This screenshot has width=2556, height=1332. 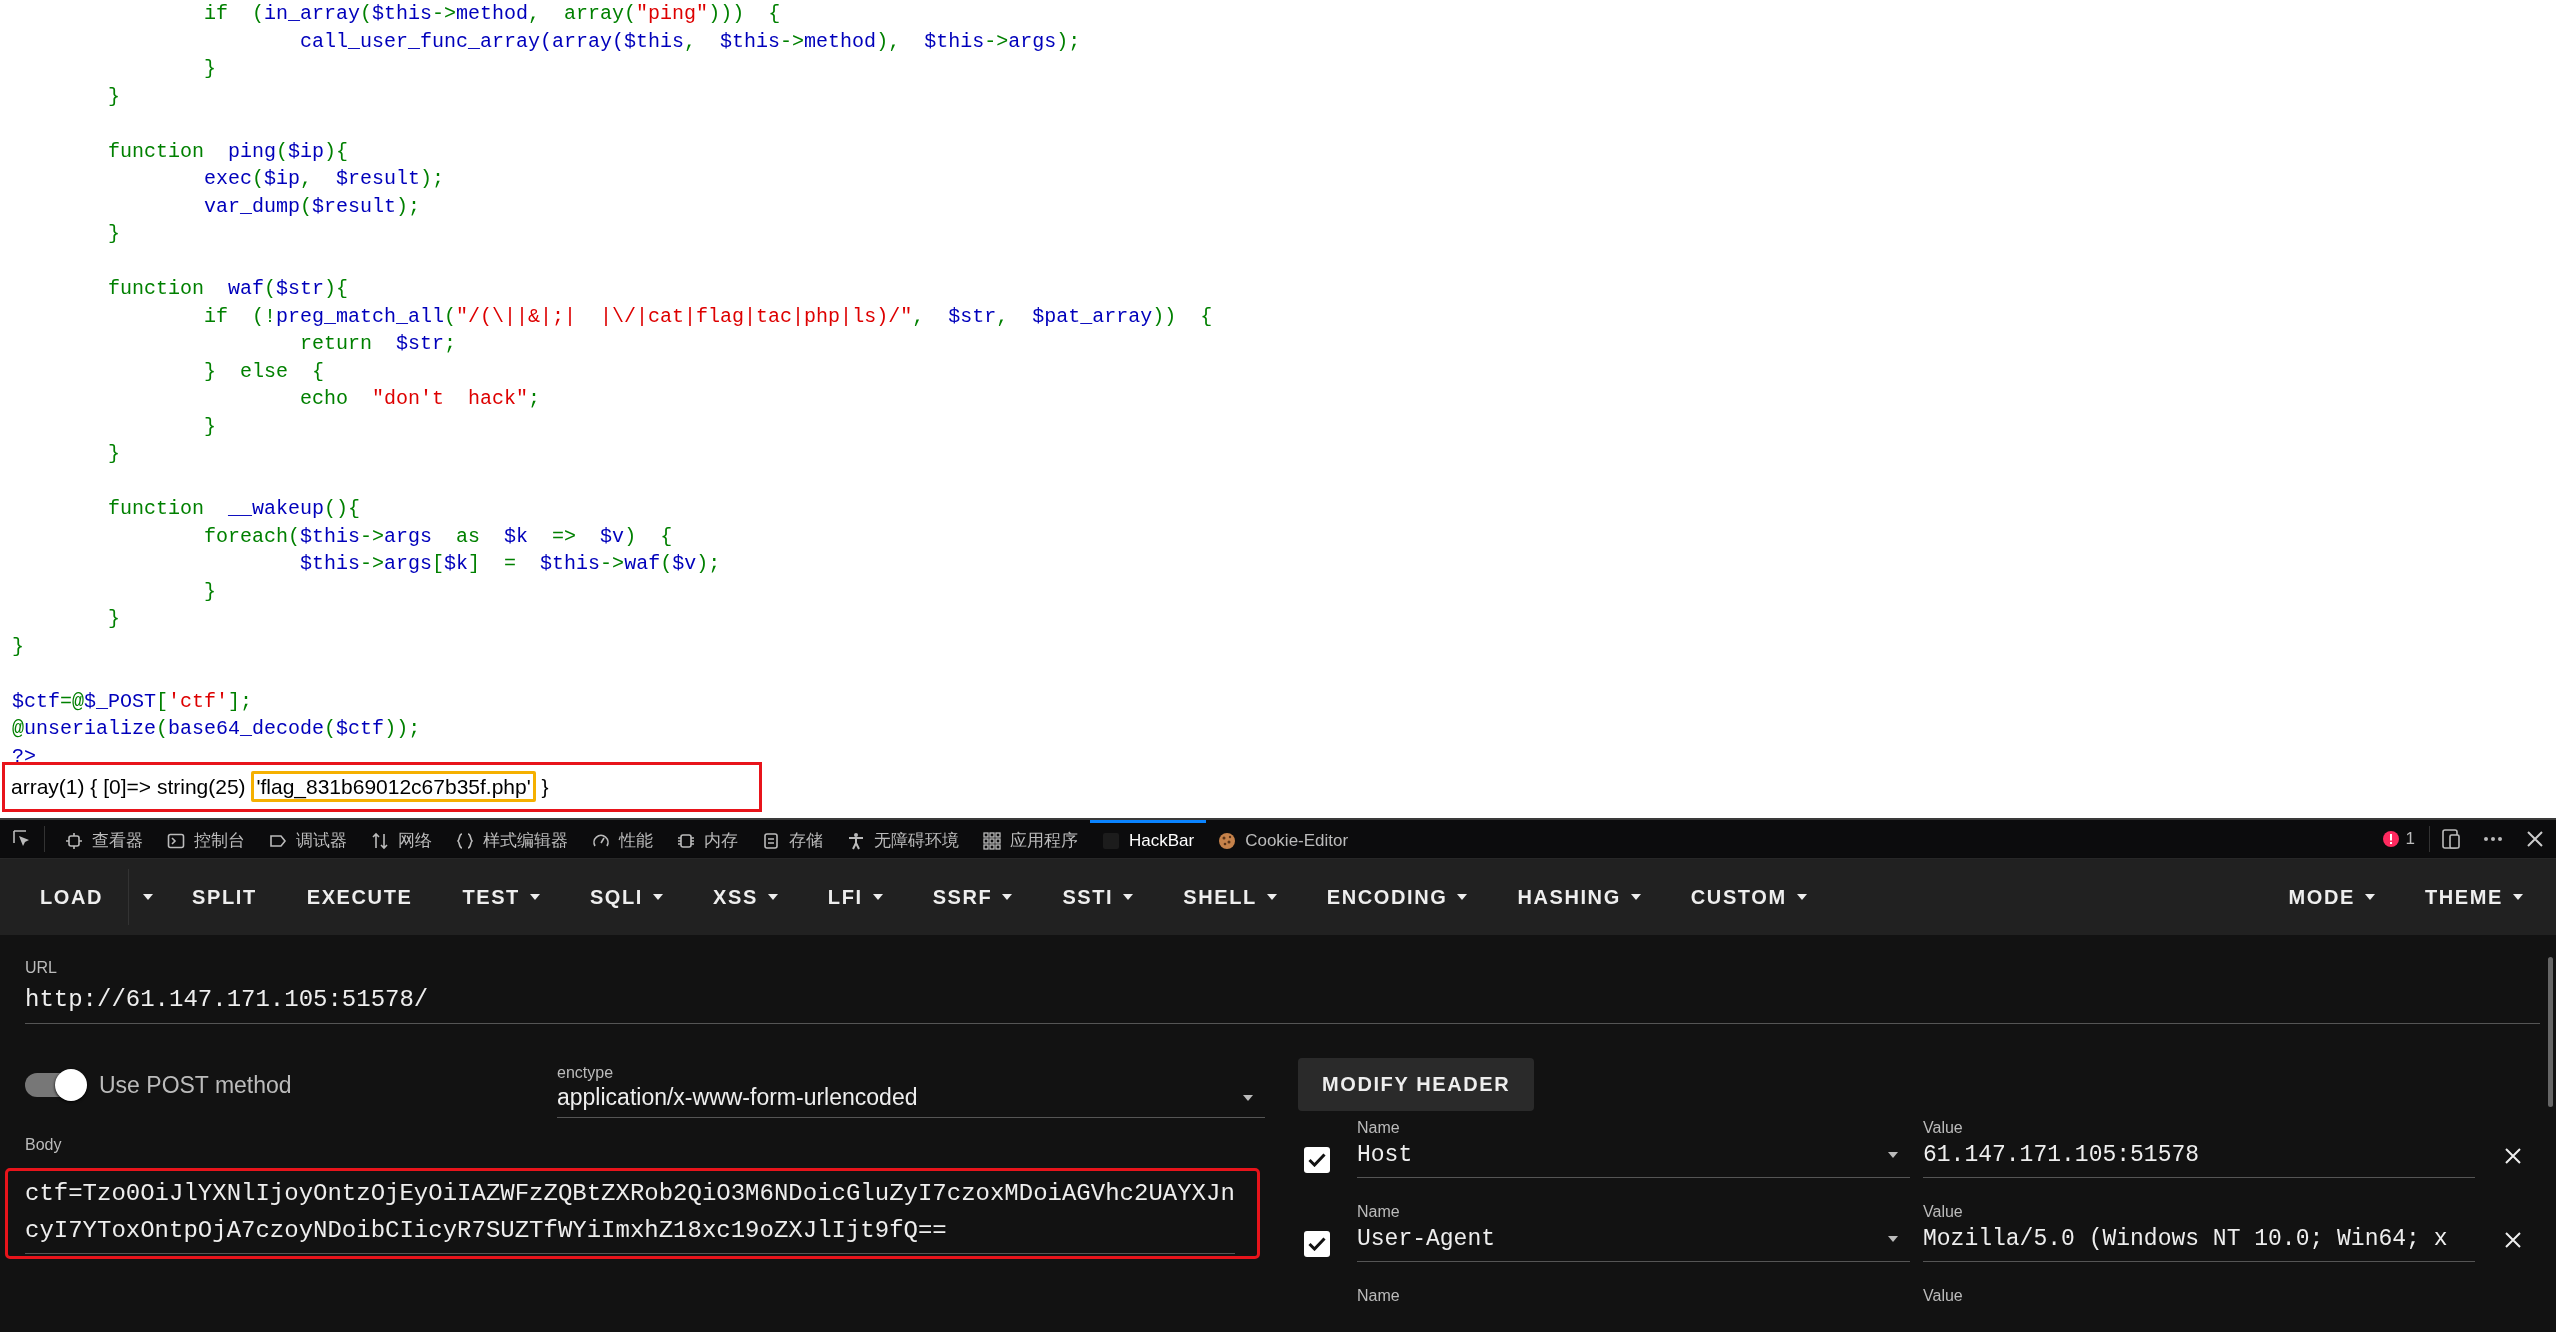 I want to click on code-line: function ping($ip){, so click(x=228, y=151).